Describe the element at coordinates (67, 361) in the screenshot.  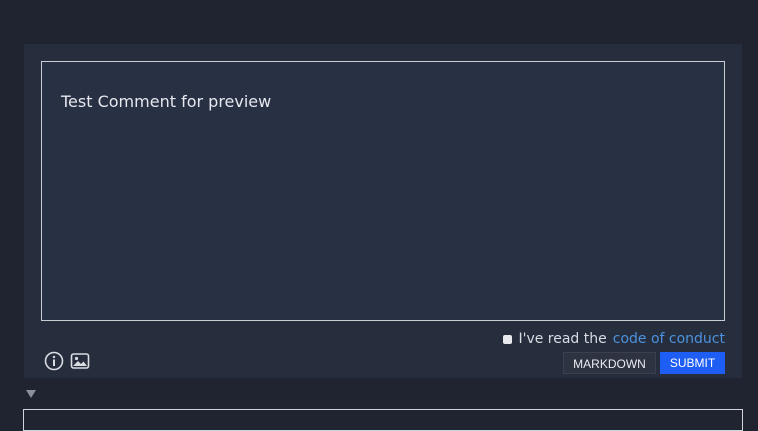
I see `editor-icons` at that location.